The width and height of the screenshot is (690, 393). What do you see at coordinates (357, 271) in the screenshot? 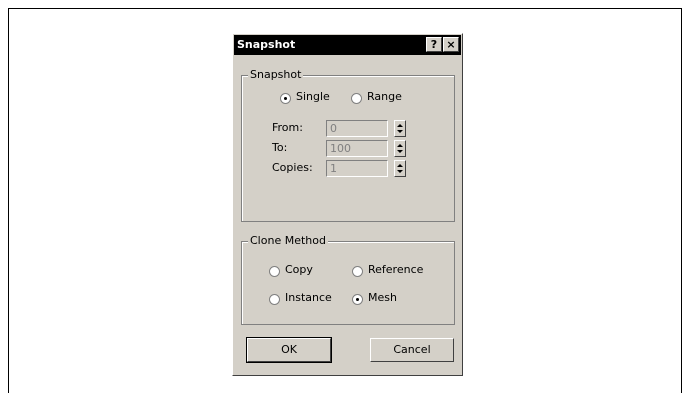
I see `reference-radio` at bounding box center [357, 271].